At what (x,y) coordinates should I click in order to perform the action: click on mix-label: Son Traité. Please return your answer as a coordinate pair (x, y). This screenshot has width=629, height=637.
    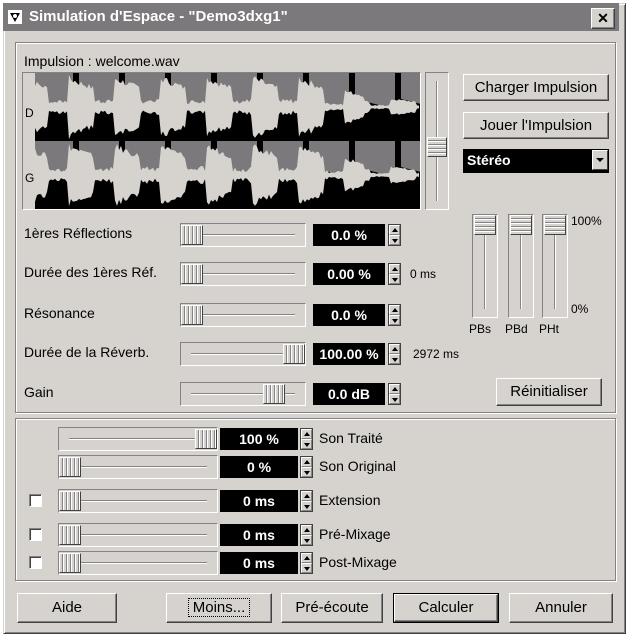
    Looking at the image, I should click on (351, 438).